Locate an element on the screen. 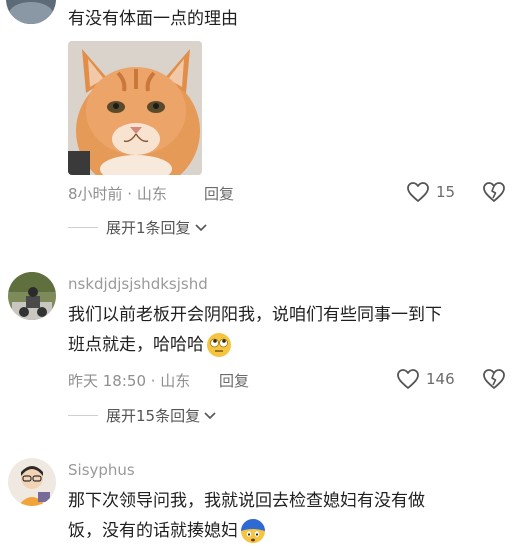 The width and height of the screenshot is (524, 546). expand-replies-button: 展开15条回复 is located at coordinates (142, 415).